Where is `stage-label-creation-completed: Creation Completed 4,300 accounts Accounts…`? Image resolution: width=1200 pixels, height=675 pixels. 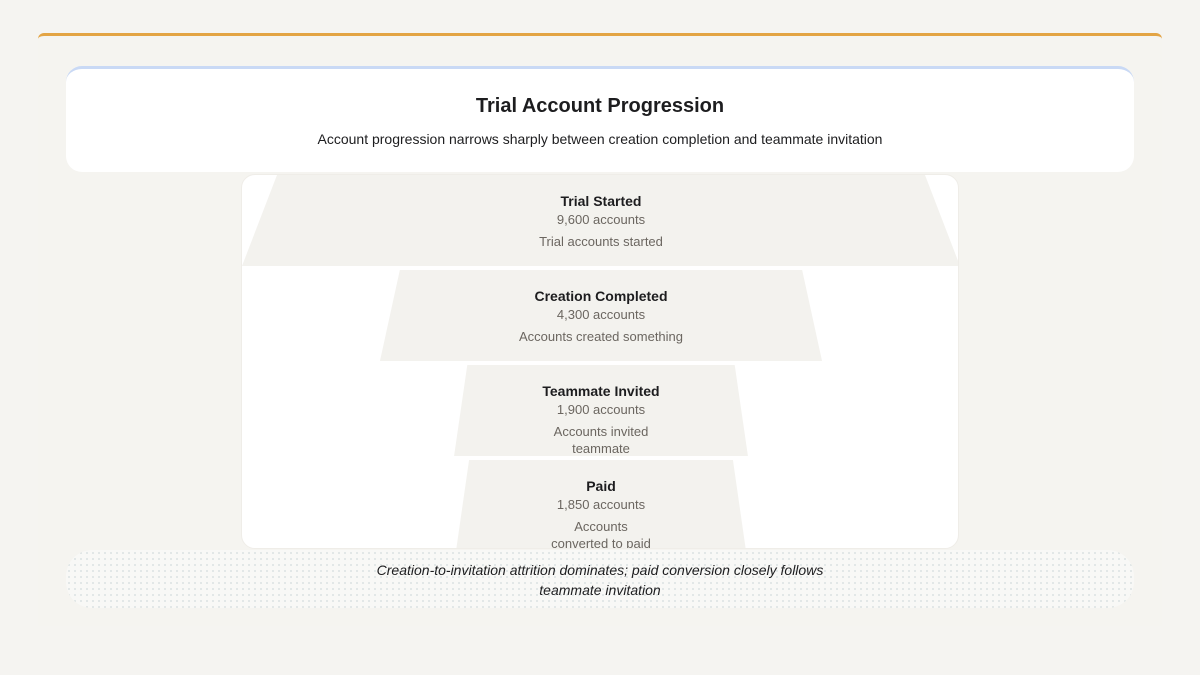 stage-label-creation-completed: Creation Completed 4,300 accounts Accounts… is located at coordinates (600, 316).